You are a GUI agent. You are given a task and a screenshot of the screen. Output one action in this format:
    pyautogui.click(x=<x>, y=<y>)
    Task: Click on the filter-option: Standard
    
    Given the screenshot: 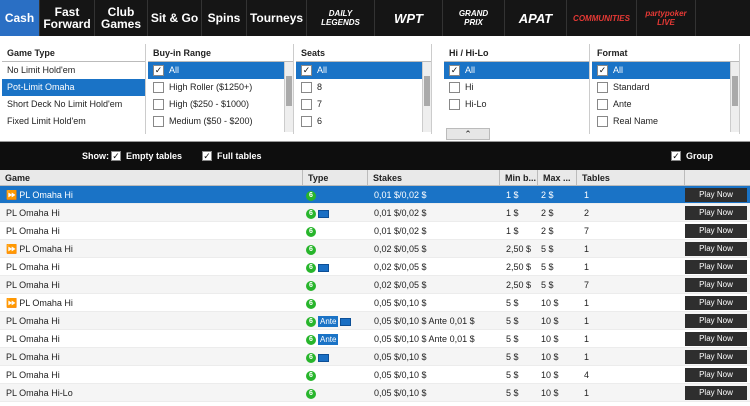 What is the action you would take?
    pyautogui.click(x=665, y=87)
    